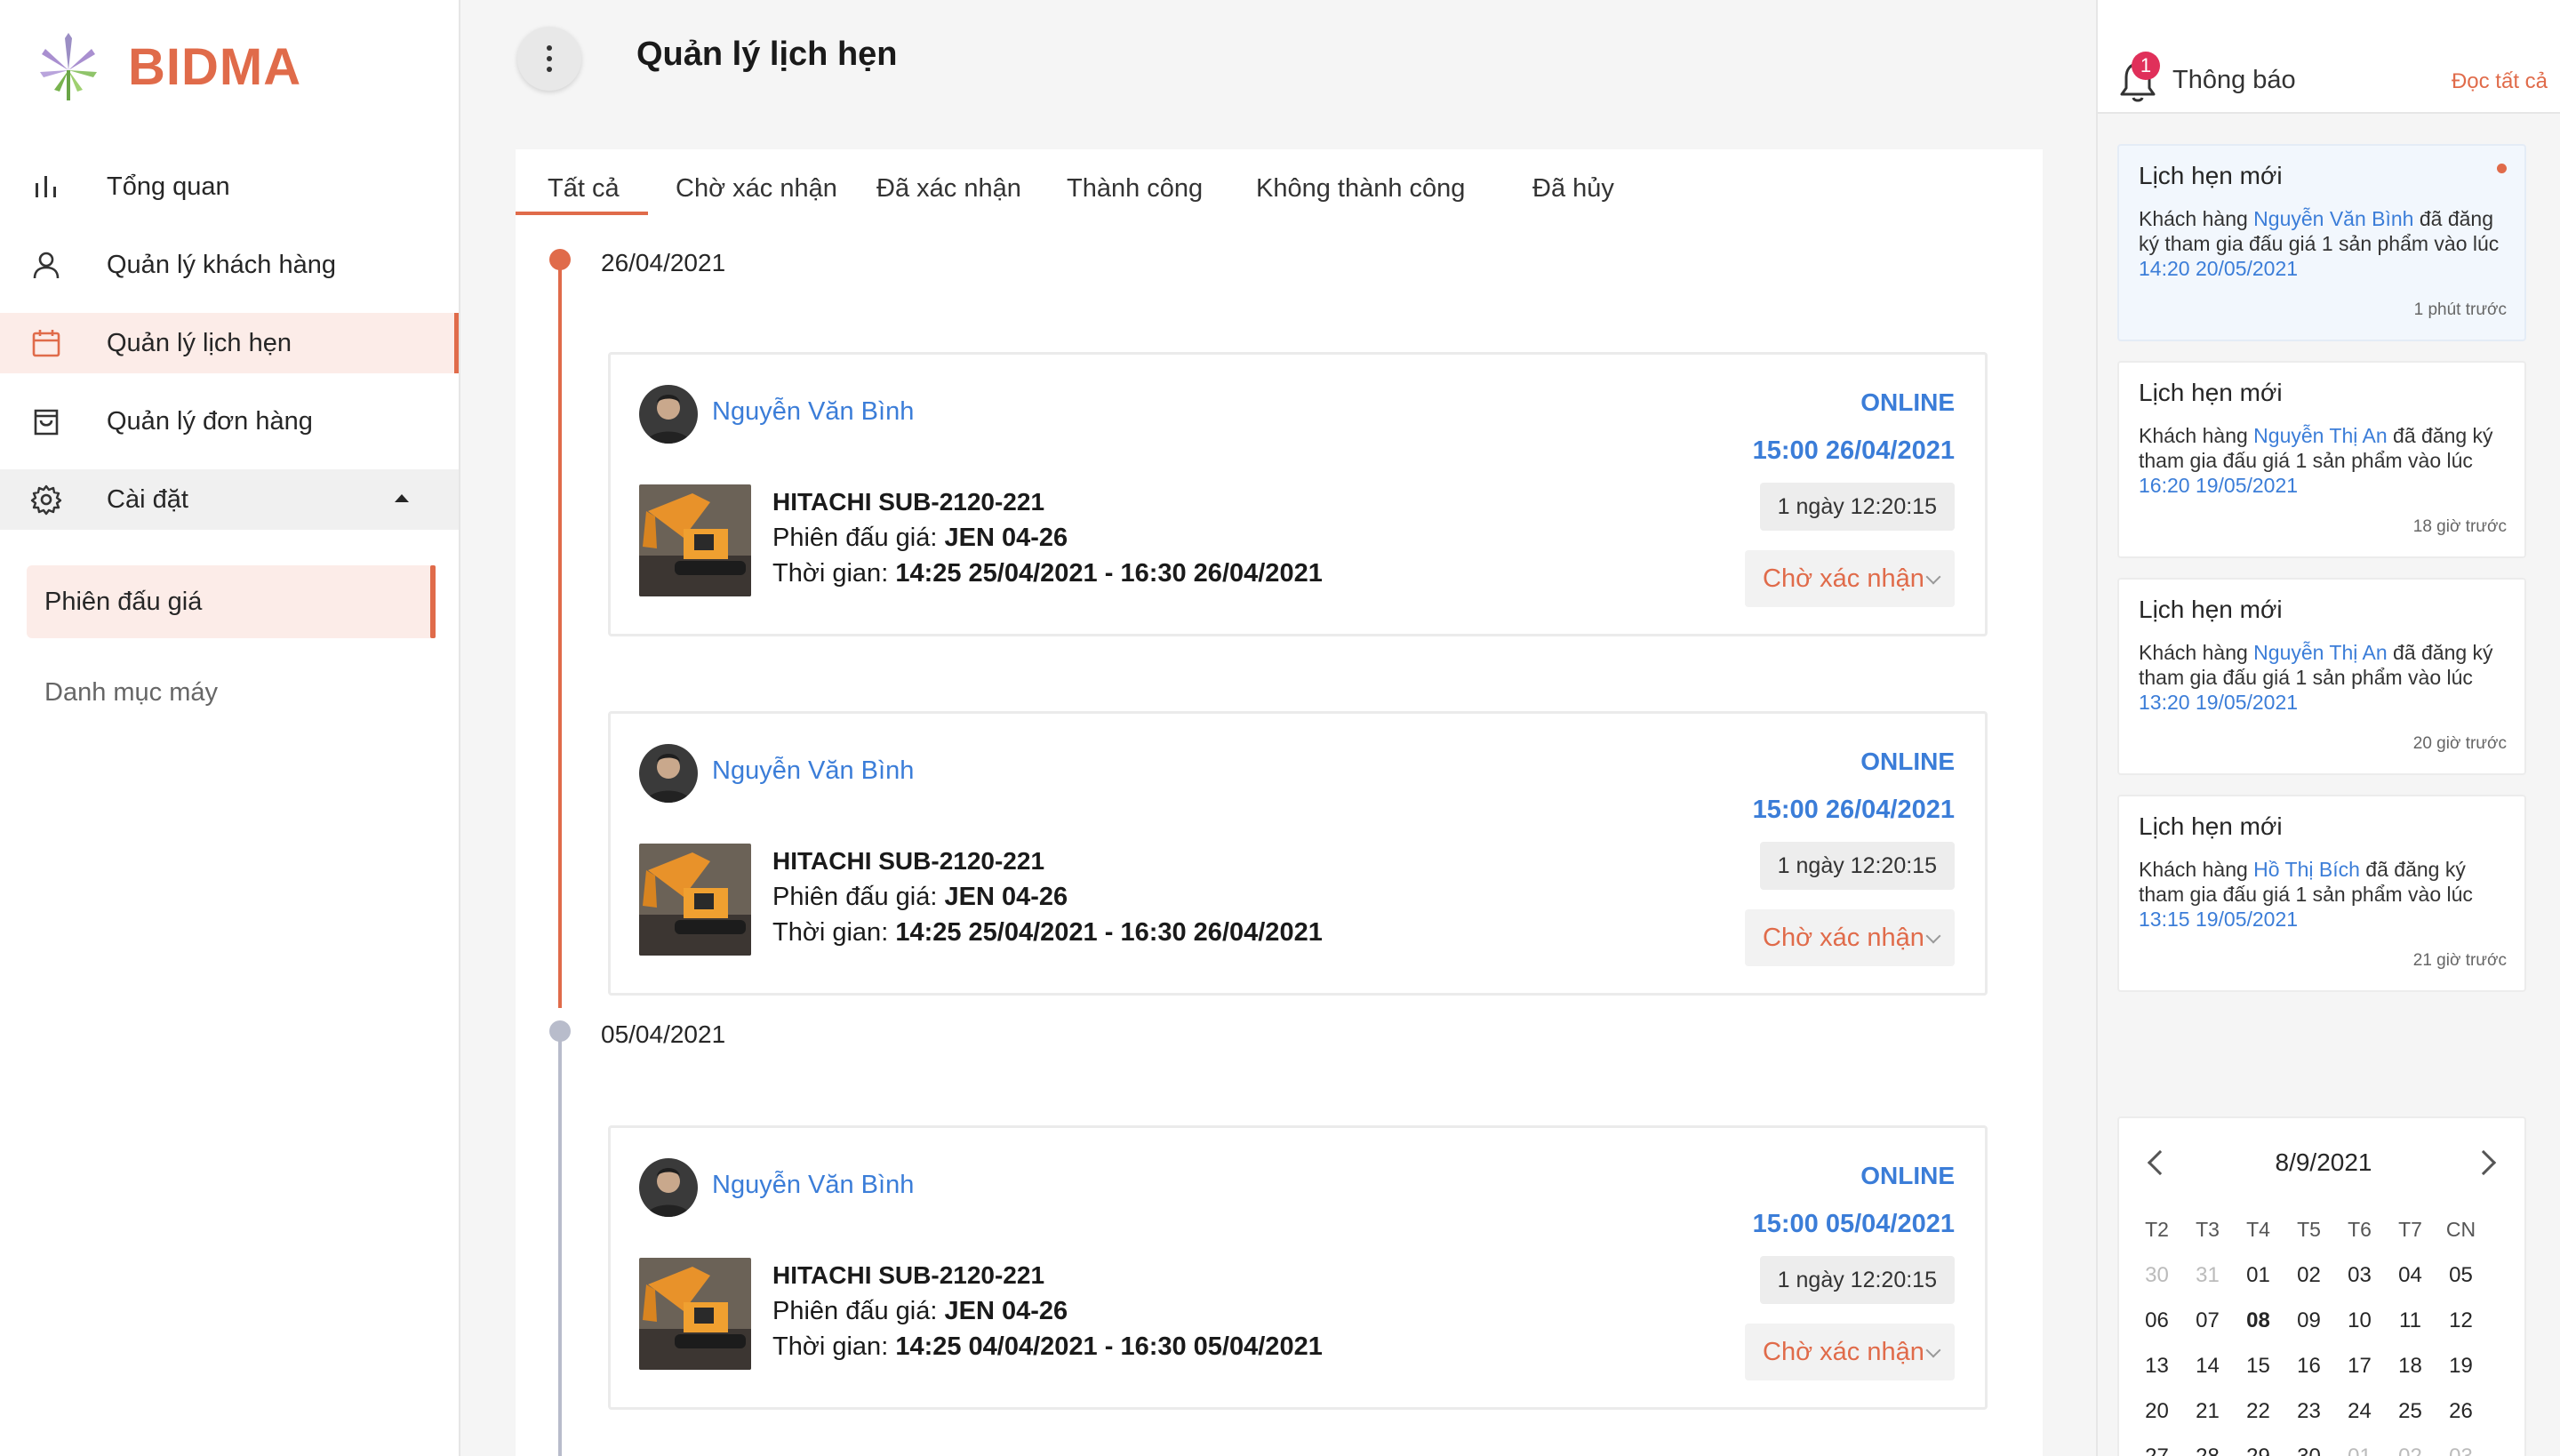 This screenshot has height=1456, width=2560. I want to click on label: Thời gian:, so click(834, 573).